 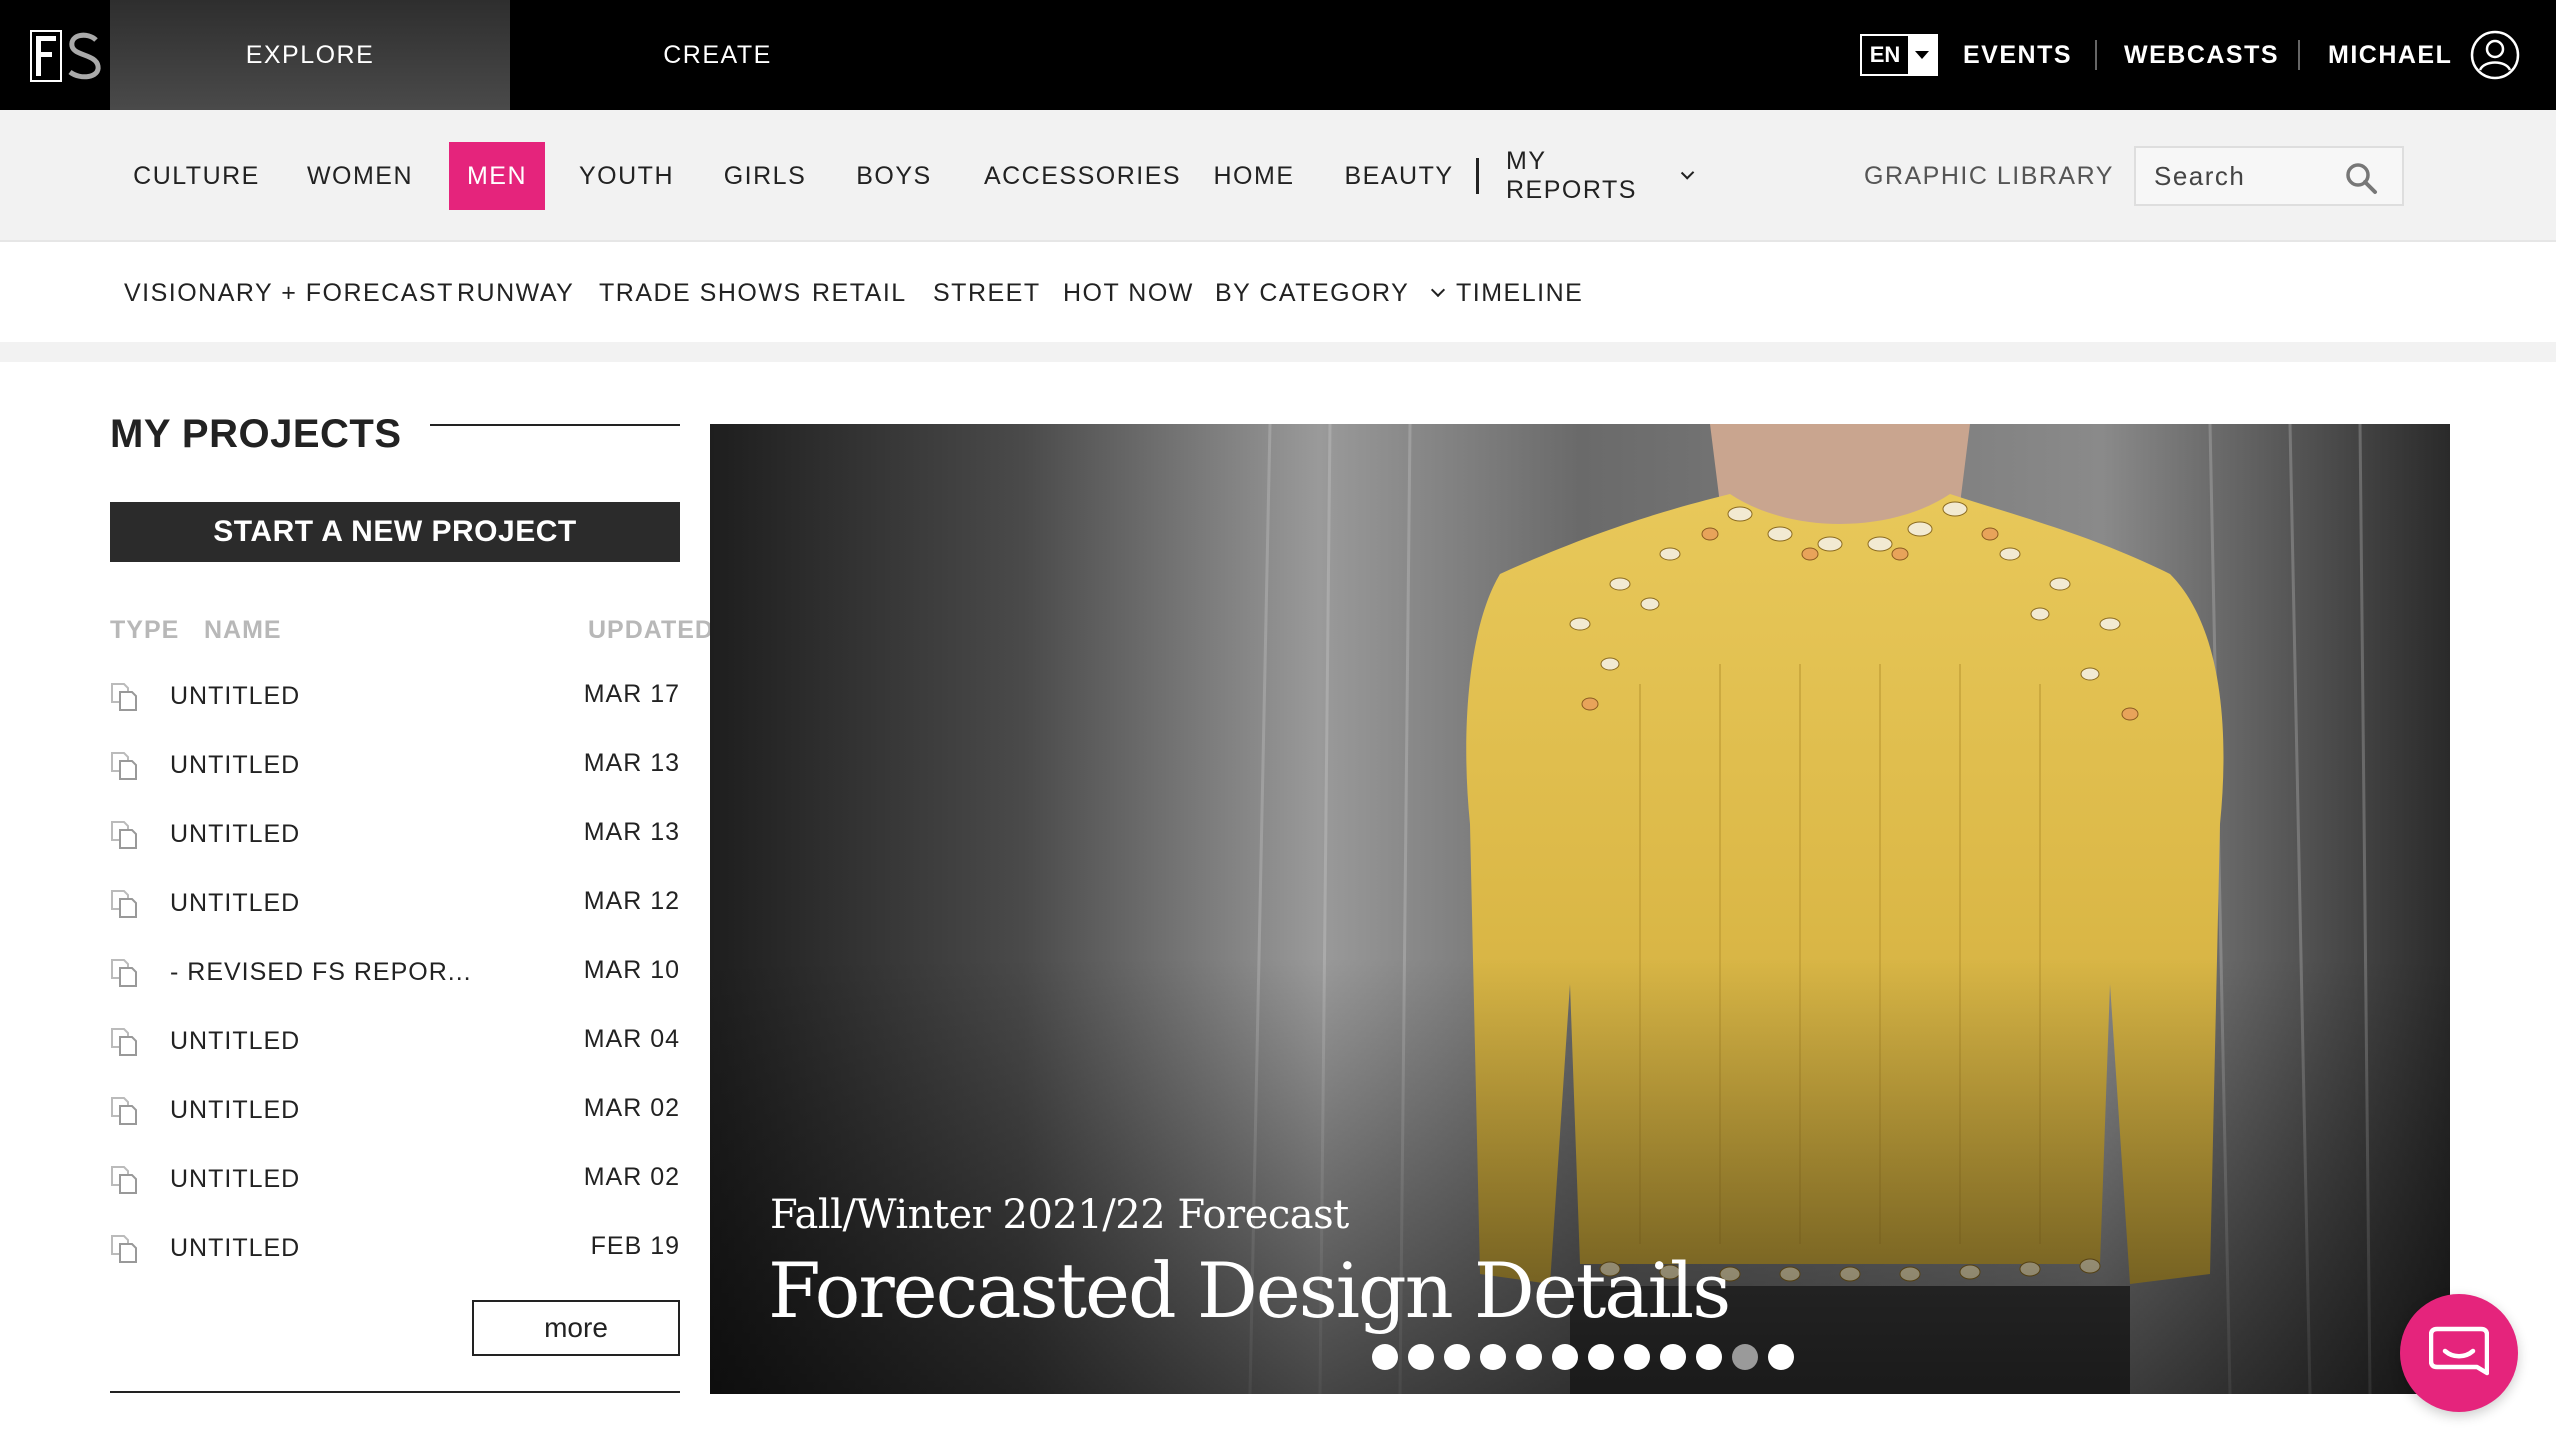 I want to click on chat-icon, so click(x=2459, y=1351).